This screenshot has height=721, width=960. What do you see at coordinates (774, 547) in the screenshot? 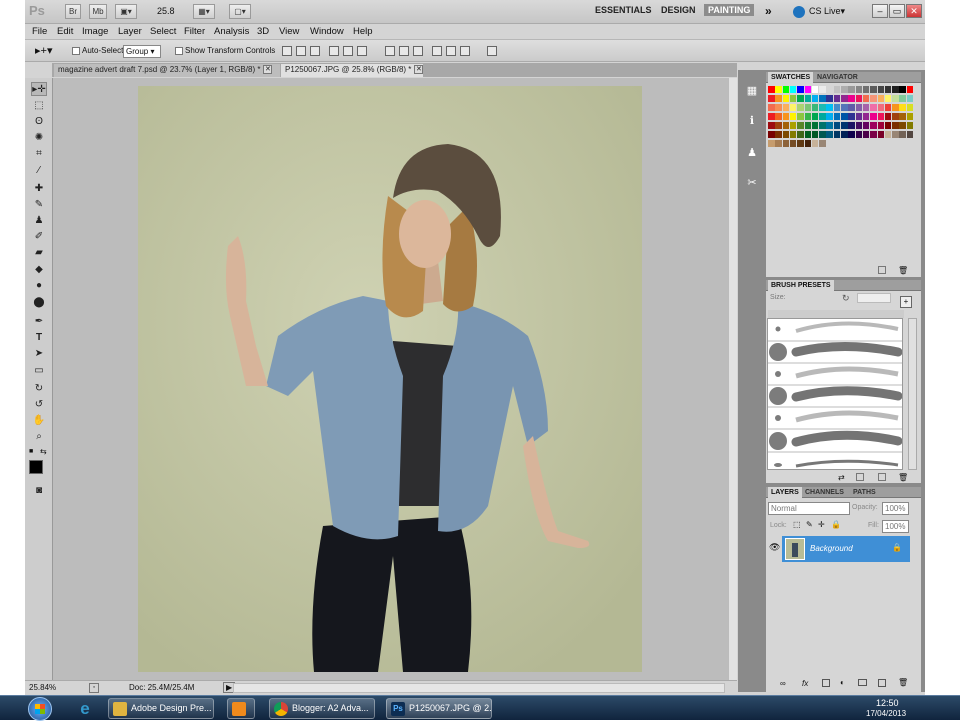
I see `layer-visibility-eye-icon: 👁` at bounding box center [774, 547].